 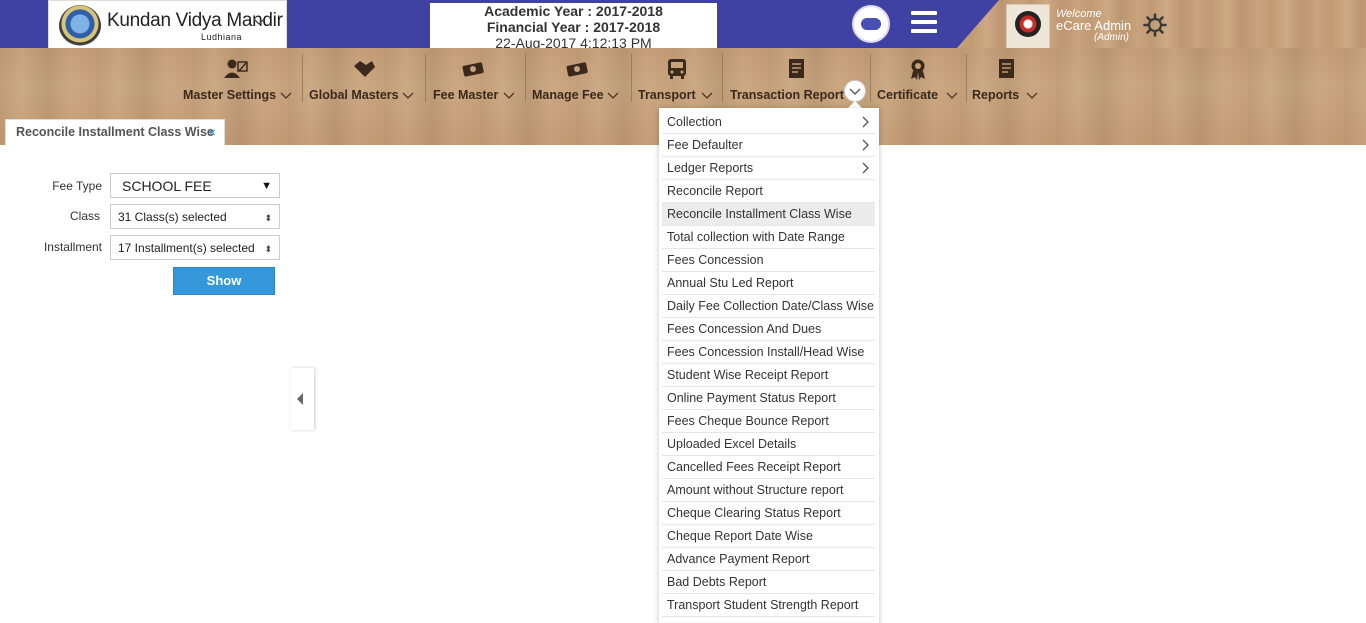 What do you see at coordinates (796, 68) in the screenshot?
I see `document-icon` at bounding box center [796, 68].